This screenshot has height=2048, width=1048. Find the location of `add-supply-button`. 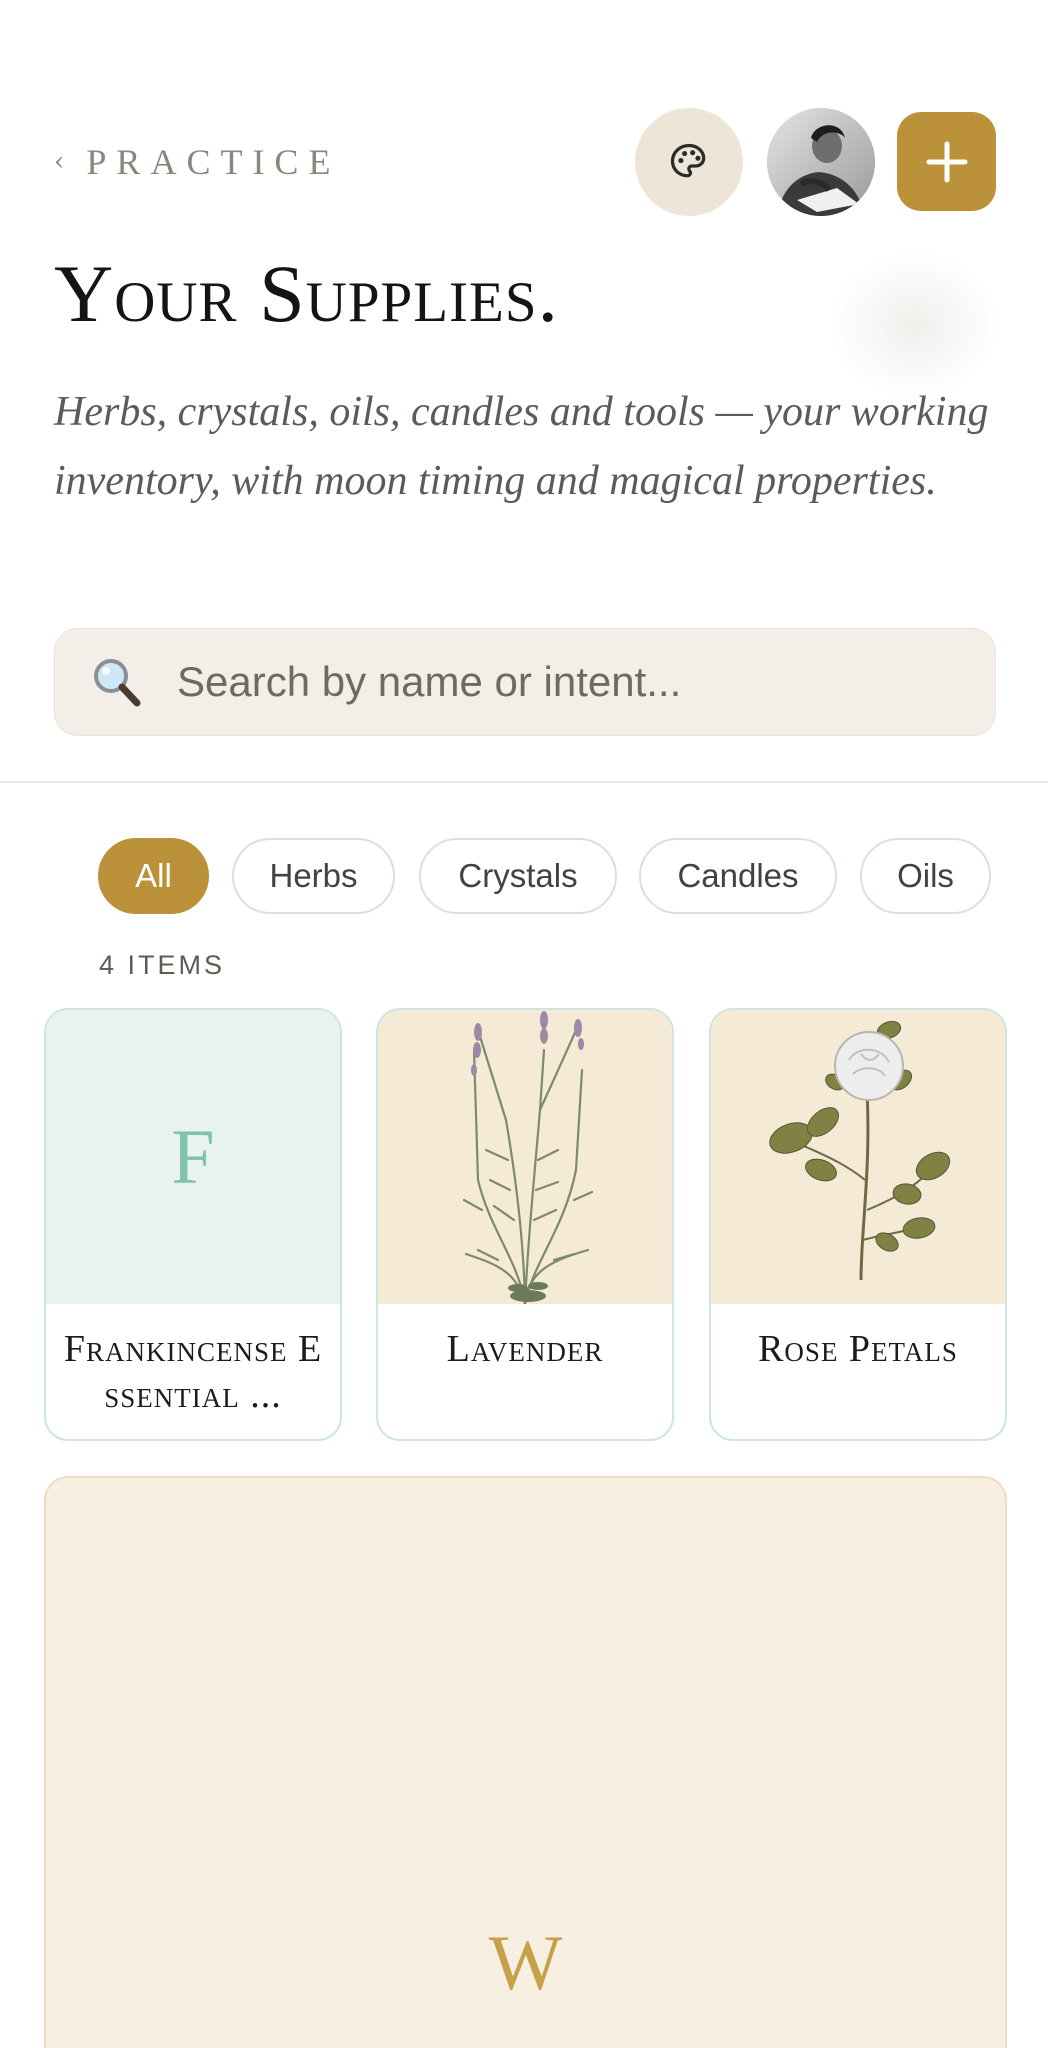

add-supply-button is located at coordinates (946, 161).